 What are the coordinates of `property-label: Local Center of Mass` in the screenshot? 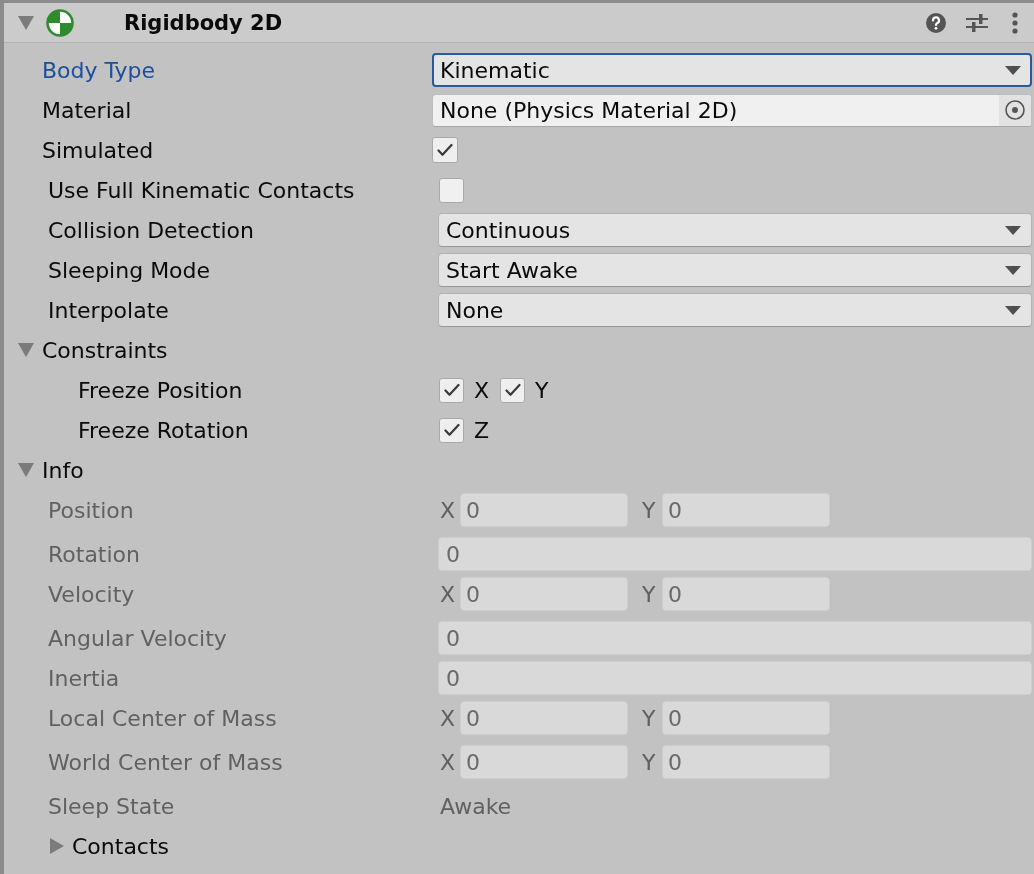 It's located at (162, 718).